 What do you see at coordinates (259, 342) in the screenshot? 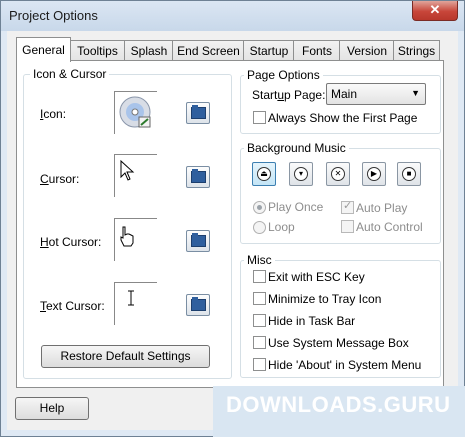
I see `system-message-box-checkbox` at bounding box center [259, 342].